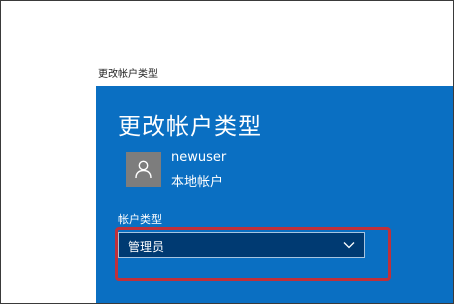  I want to click on user-name: newuser, so click(199, 157).